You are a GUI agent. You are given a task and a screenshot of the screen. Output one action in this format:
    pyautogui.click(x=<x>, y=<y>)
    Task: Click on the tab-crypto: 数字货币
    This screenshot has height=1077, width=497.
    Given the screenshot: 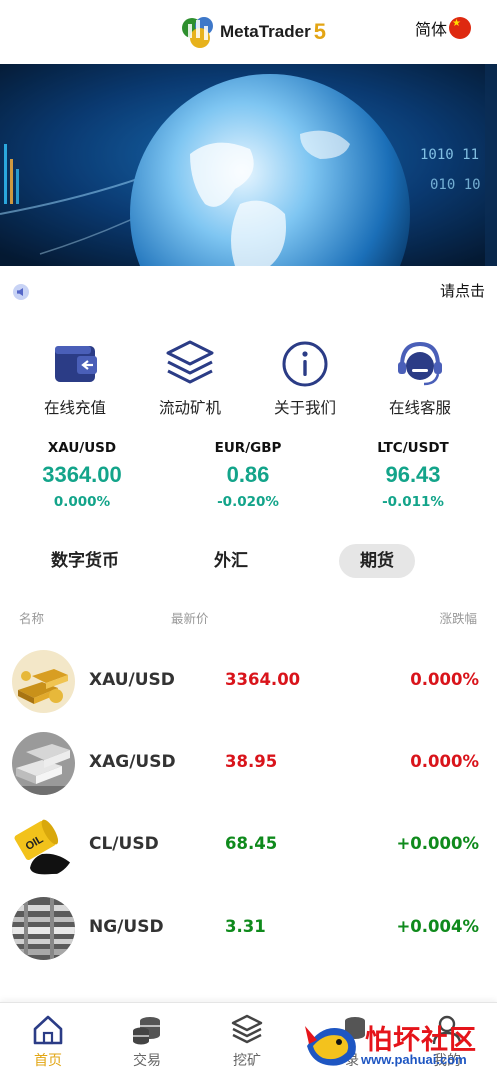 What is the action you would take?
    pyautogui.click(x=85, y=561)
    